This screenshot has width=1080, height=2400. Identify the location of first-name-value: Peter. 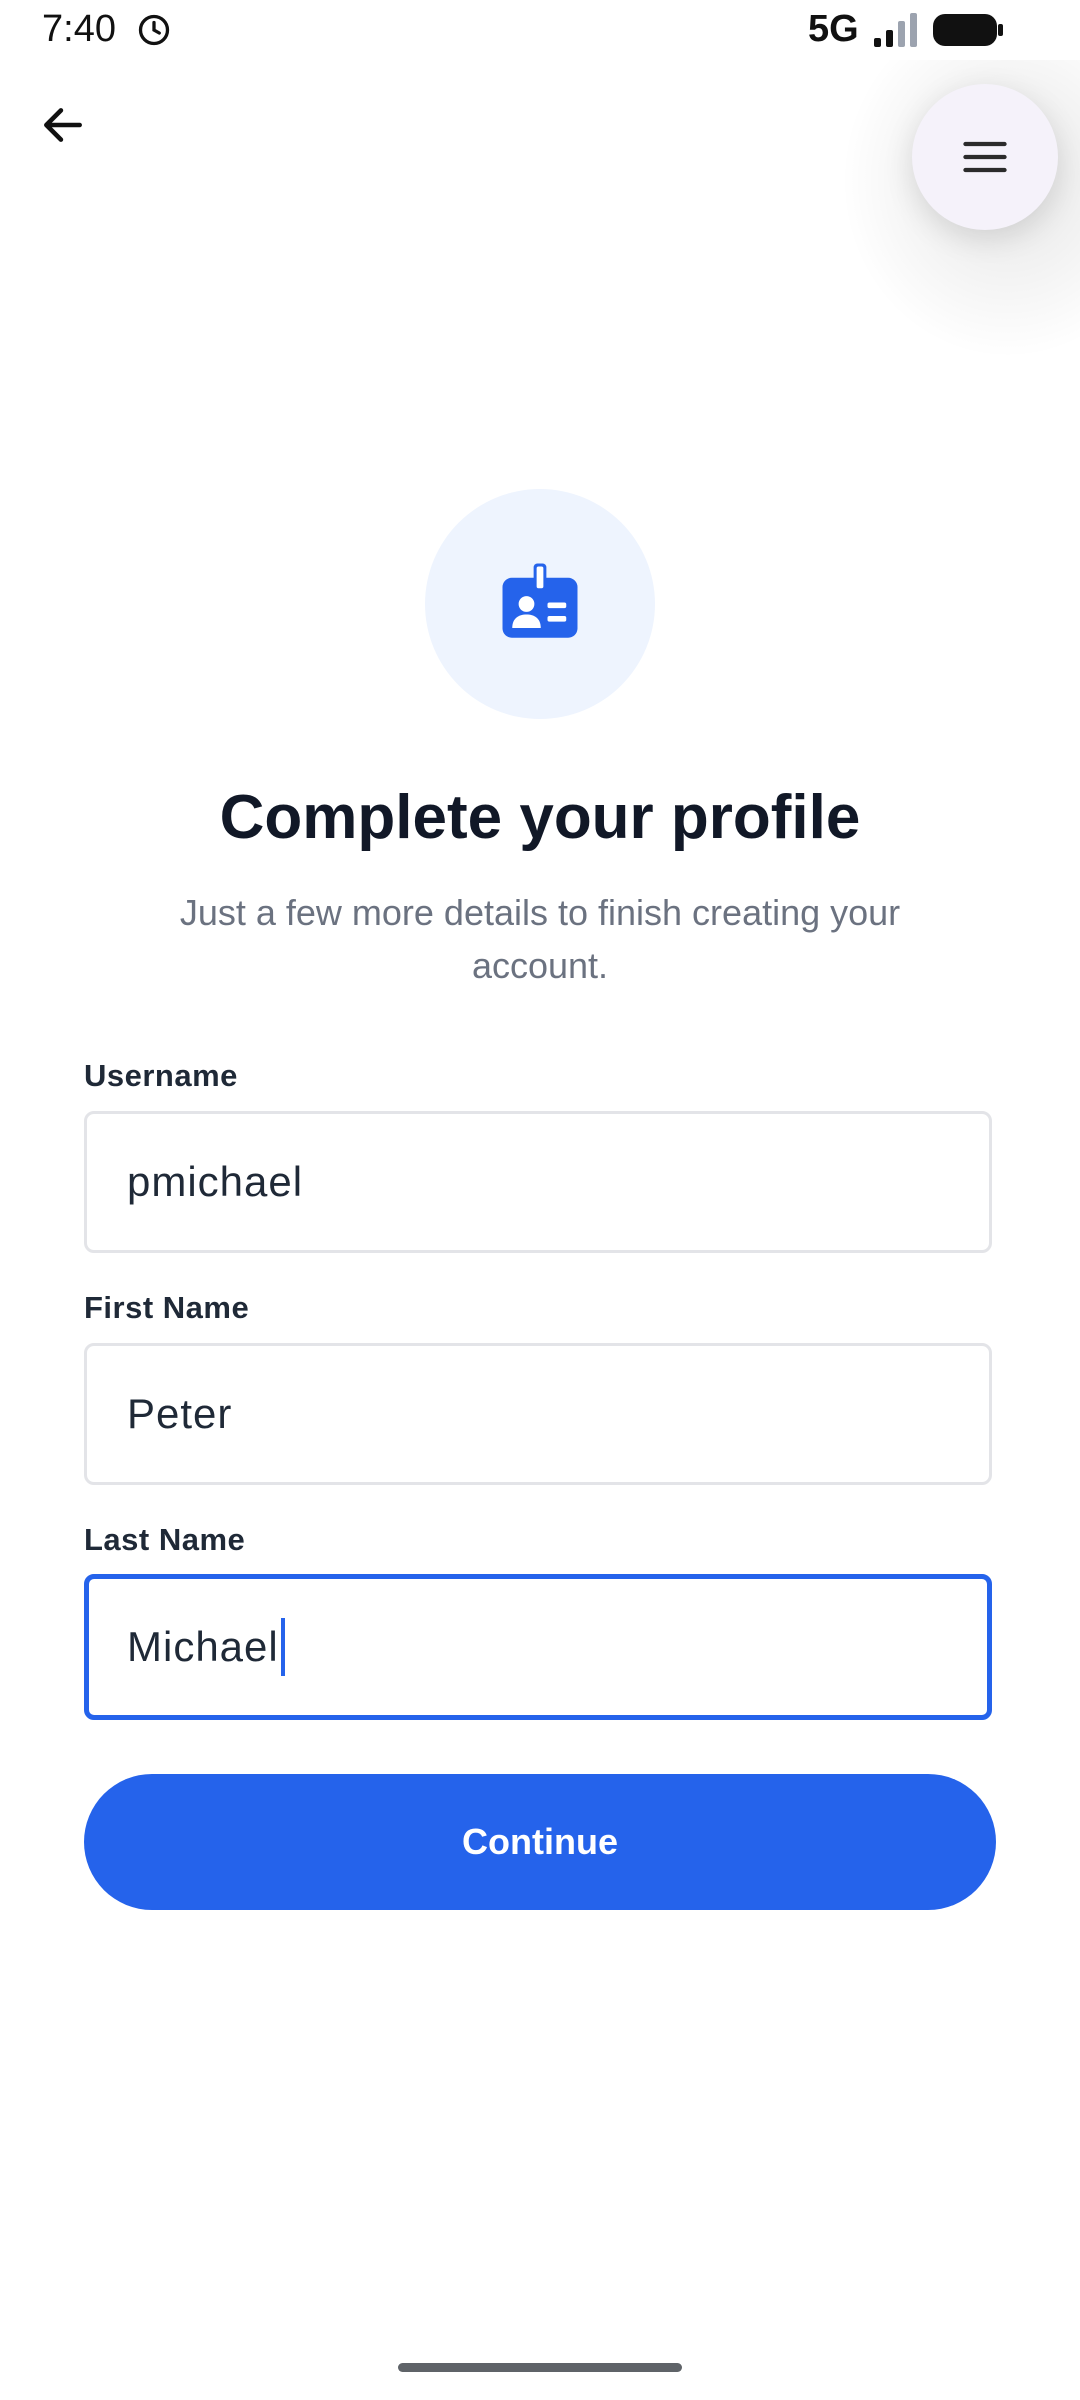
(180, 1413).